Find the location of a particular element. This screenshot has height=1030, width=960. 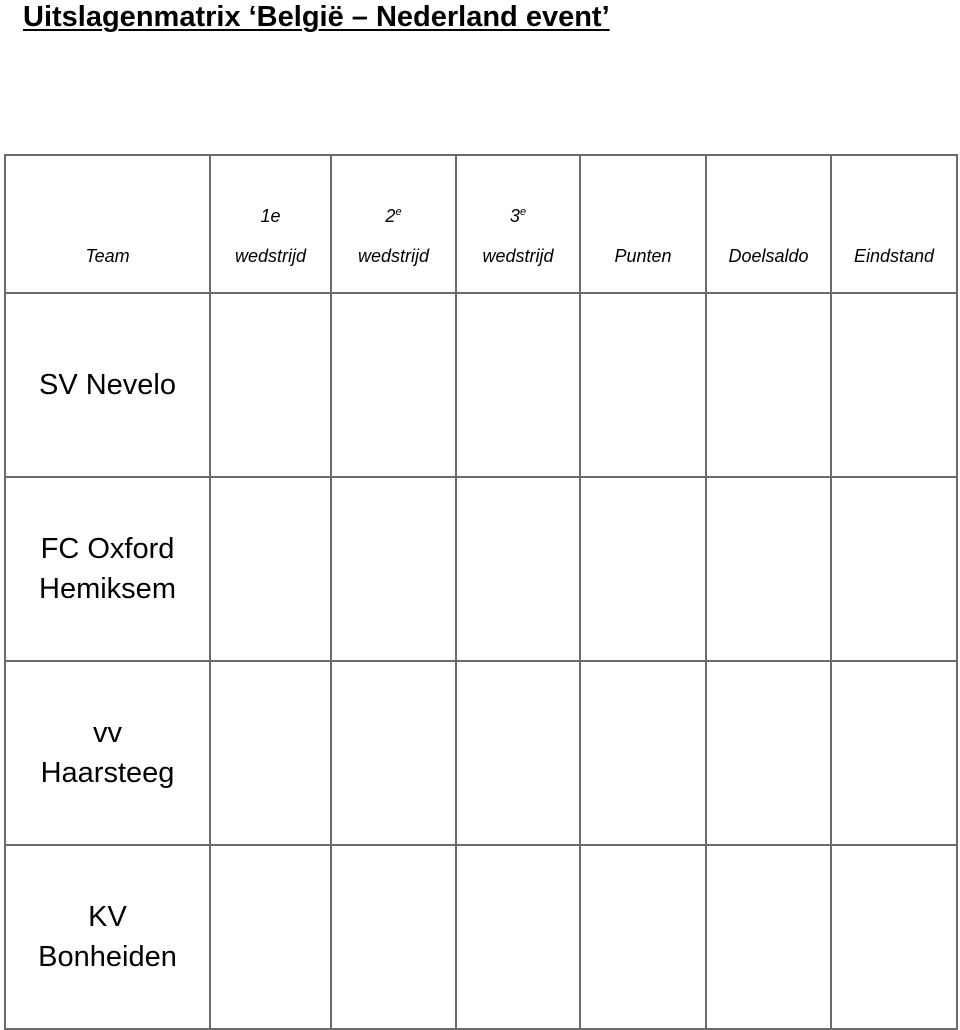

team-name-cell: KV Bonheiden is located at coordinates (107, 937).